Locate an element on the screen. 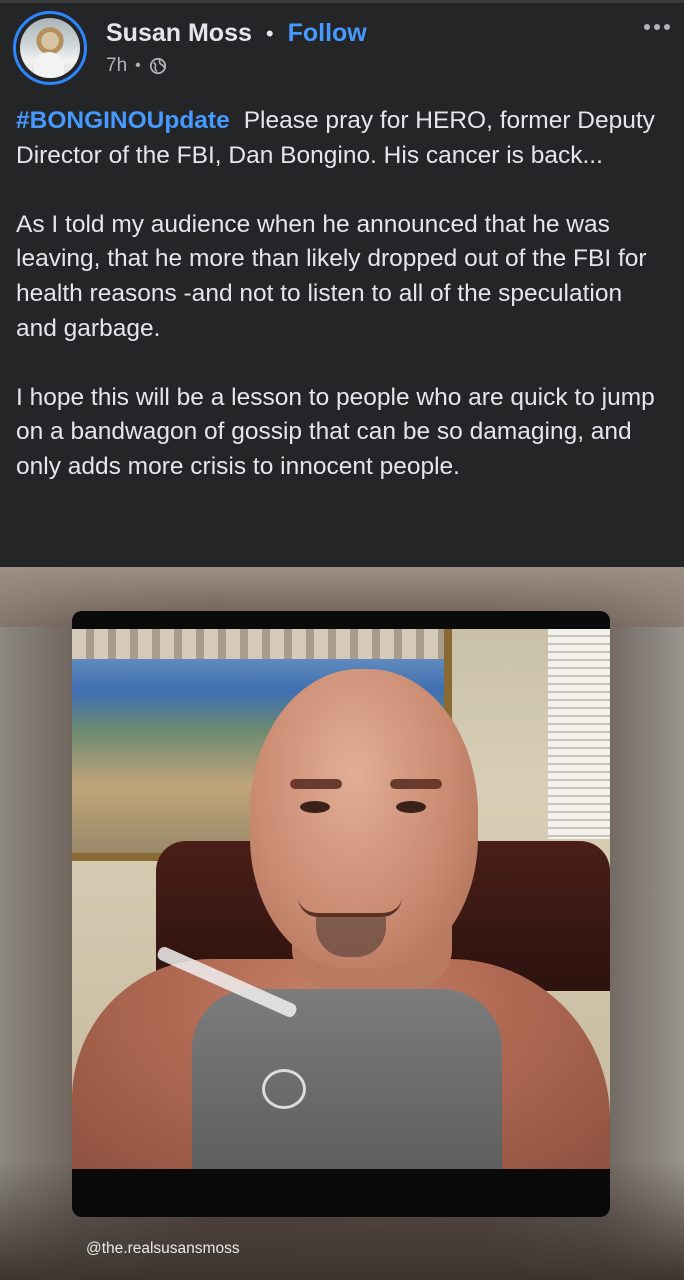 The width and height of the screenshot is (684, 1280). post-meta: 7h • is located at coordinates (136, 66).